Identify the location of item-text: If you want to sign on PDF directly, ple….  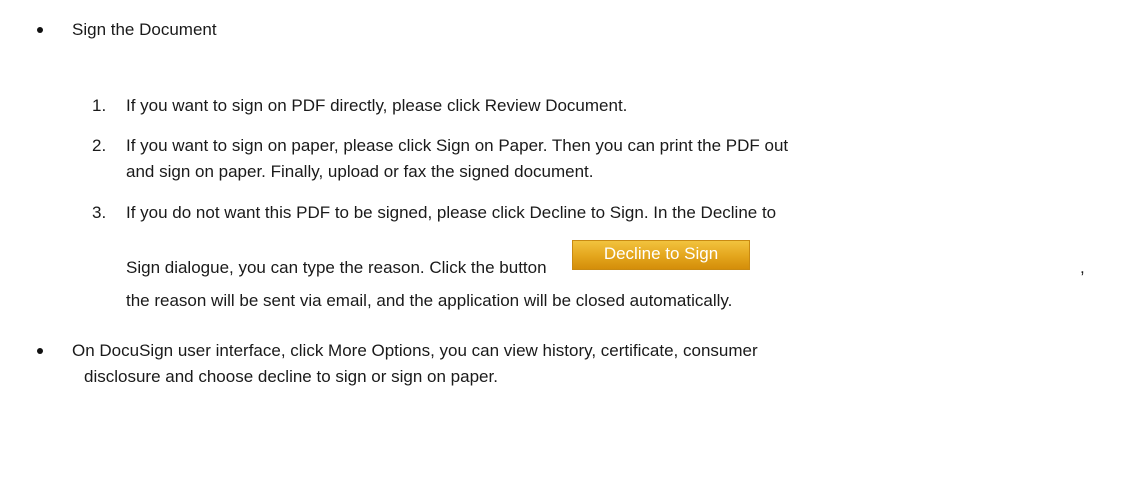
(377, 105).